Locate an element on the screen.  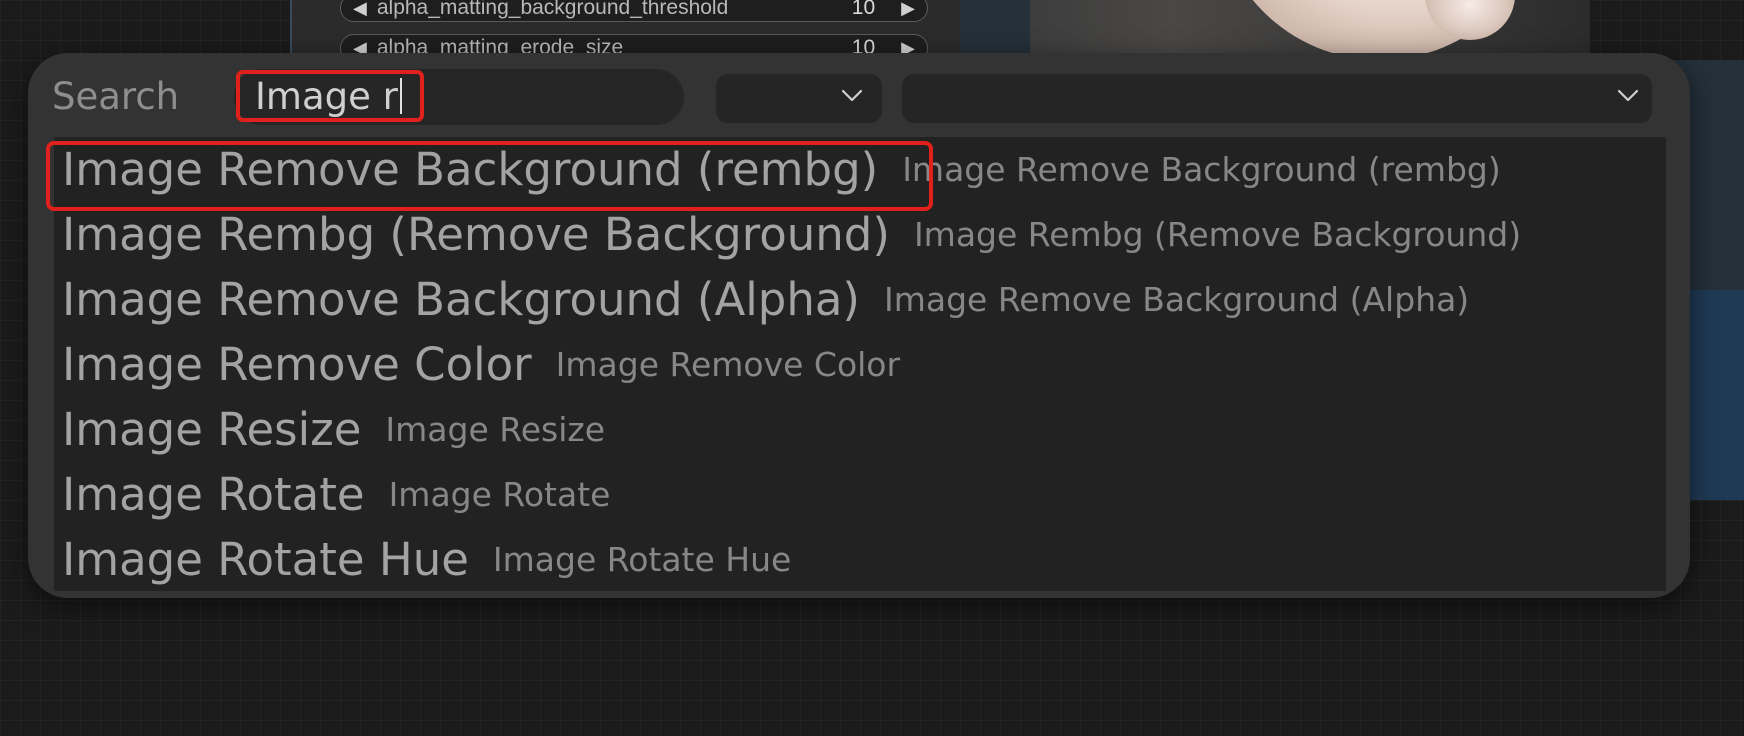
result-name: Image Rembg (Remove Background) is located at coordinates (476, 234).